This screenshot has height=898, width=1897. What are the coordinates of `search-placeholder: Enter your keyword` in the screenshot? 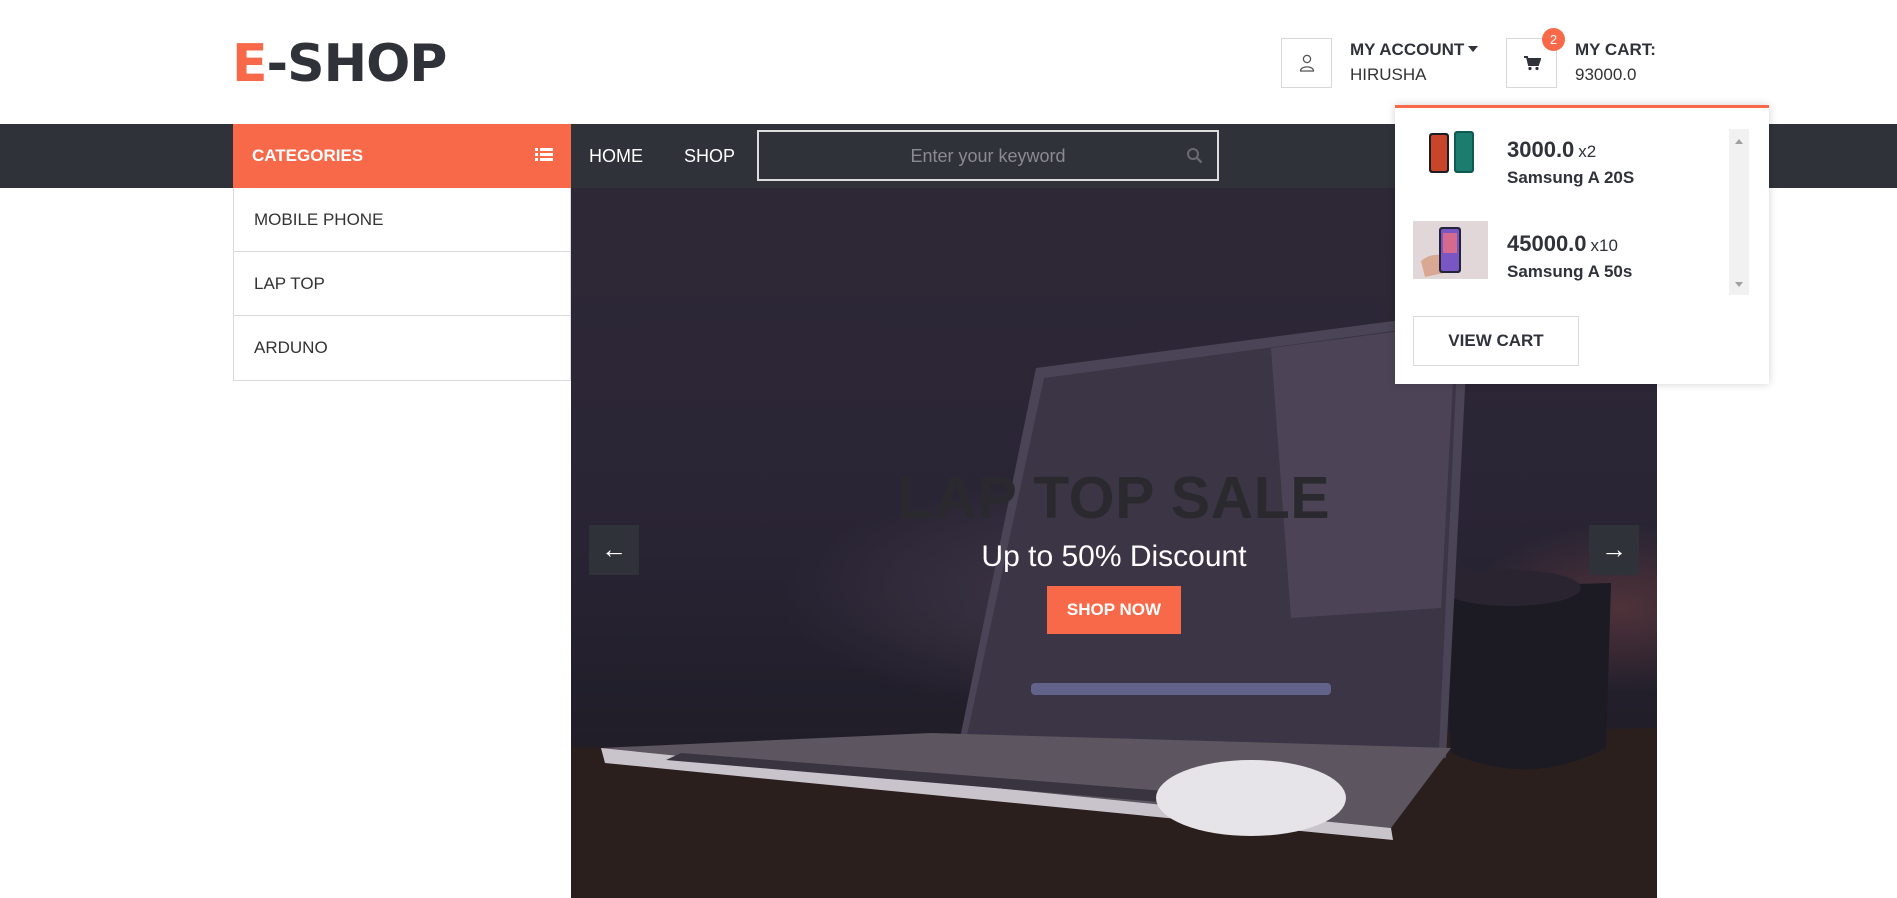 It's located at (988, 156).